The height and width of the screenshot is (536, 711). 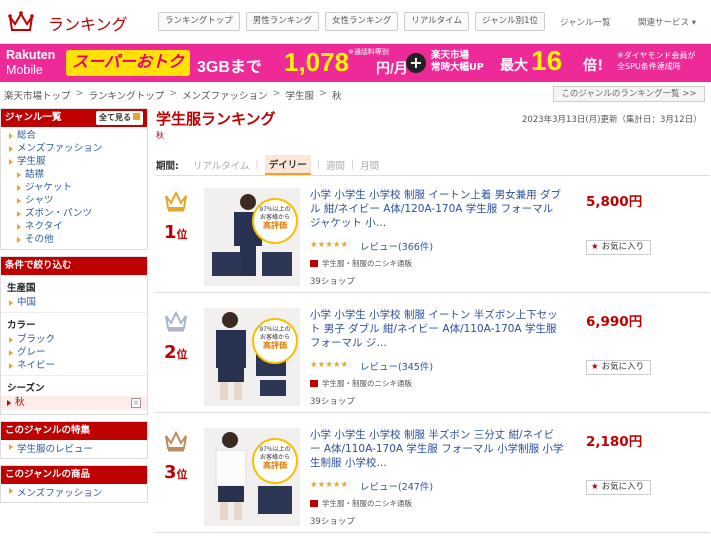 I want to click on super-otoku-label: スーパーおトク, so click(x=128, y=63).